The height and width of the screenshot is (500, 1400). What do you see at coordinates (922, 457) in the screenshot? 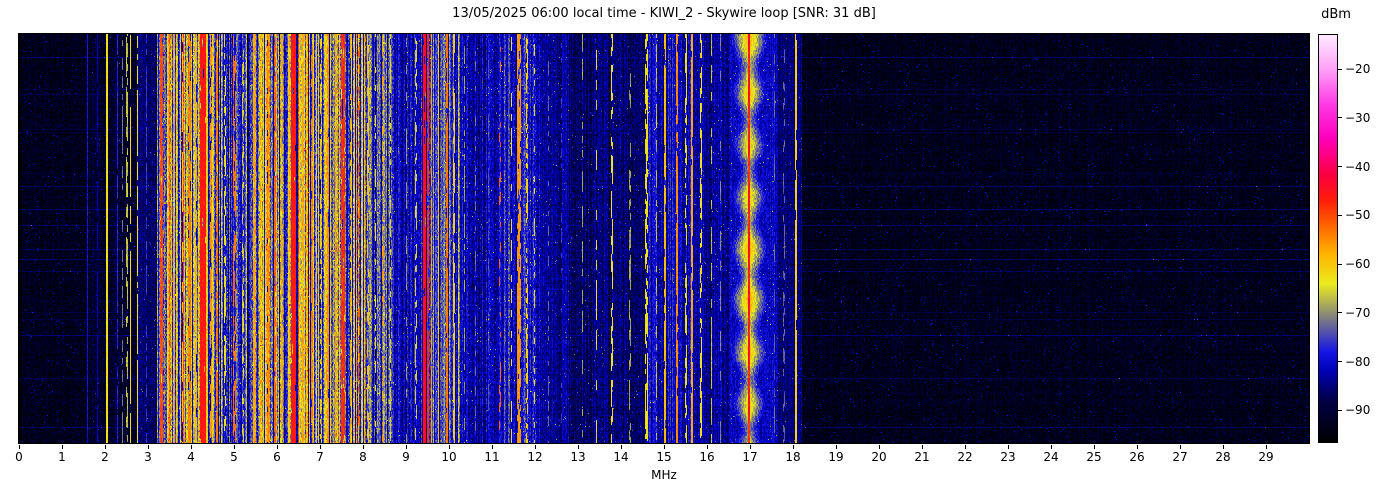
I see `x-tick-label: 21` at bounding box center [922, 457].